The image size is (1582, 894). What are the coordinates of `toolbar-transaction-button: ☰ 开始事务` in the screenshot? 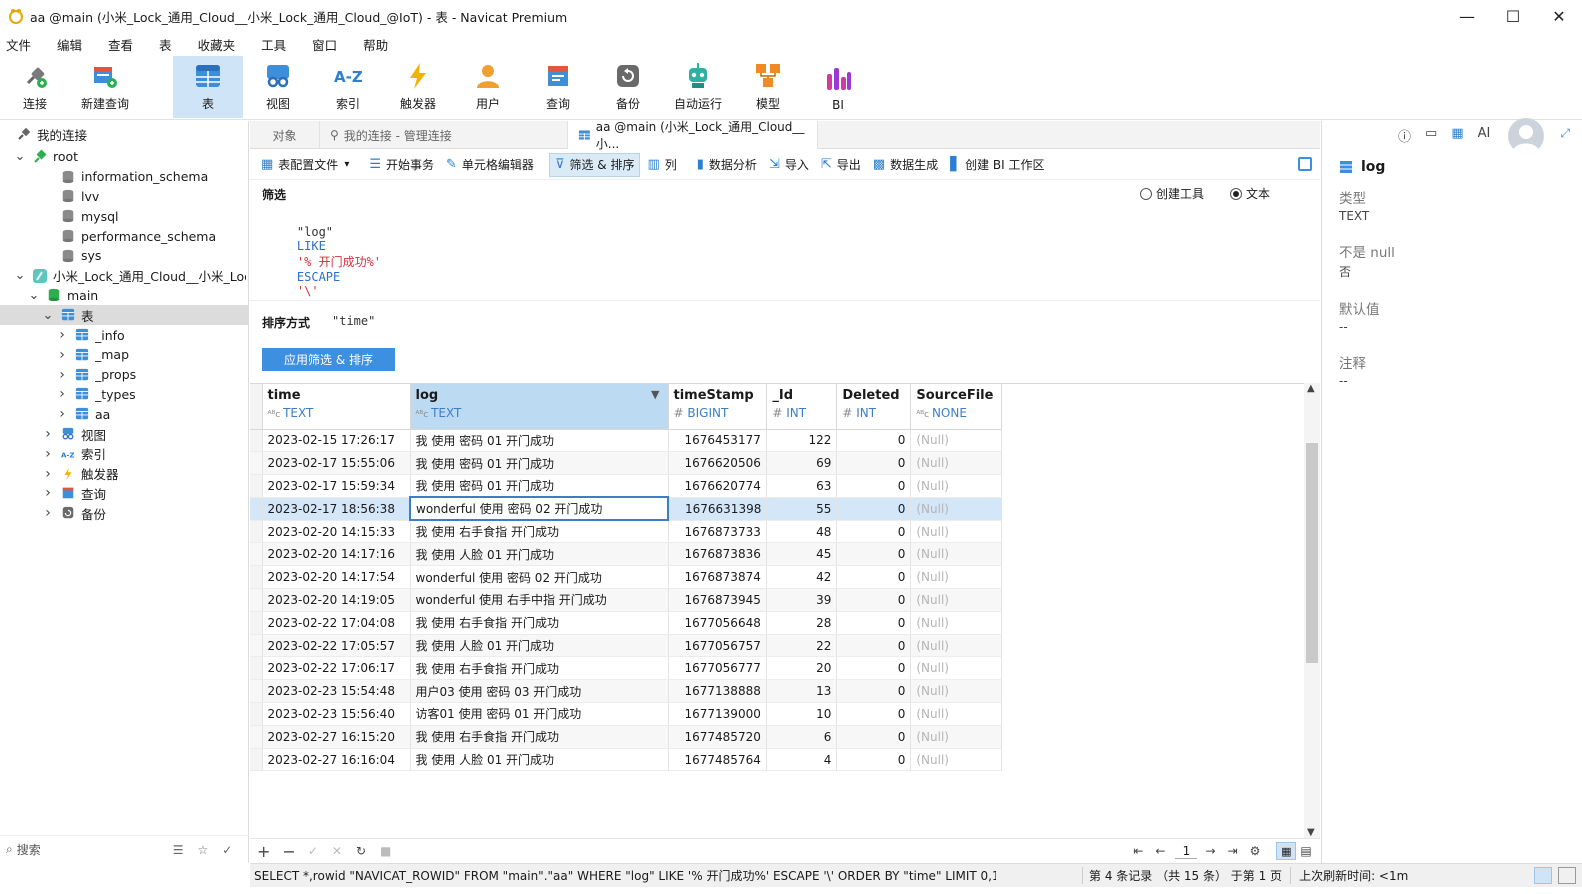 It's located at (401, 165).